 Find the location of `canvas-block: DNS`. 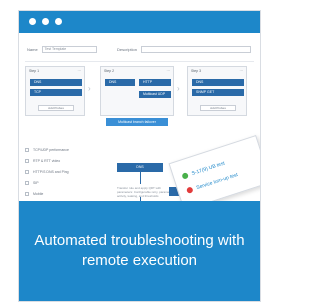

canvas-block: DNS is located at coordinates (140, 167).